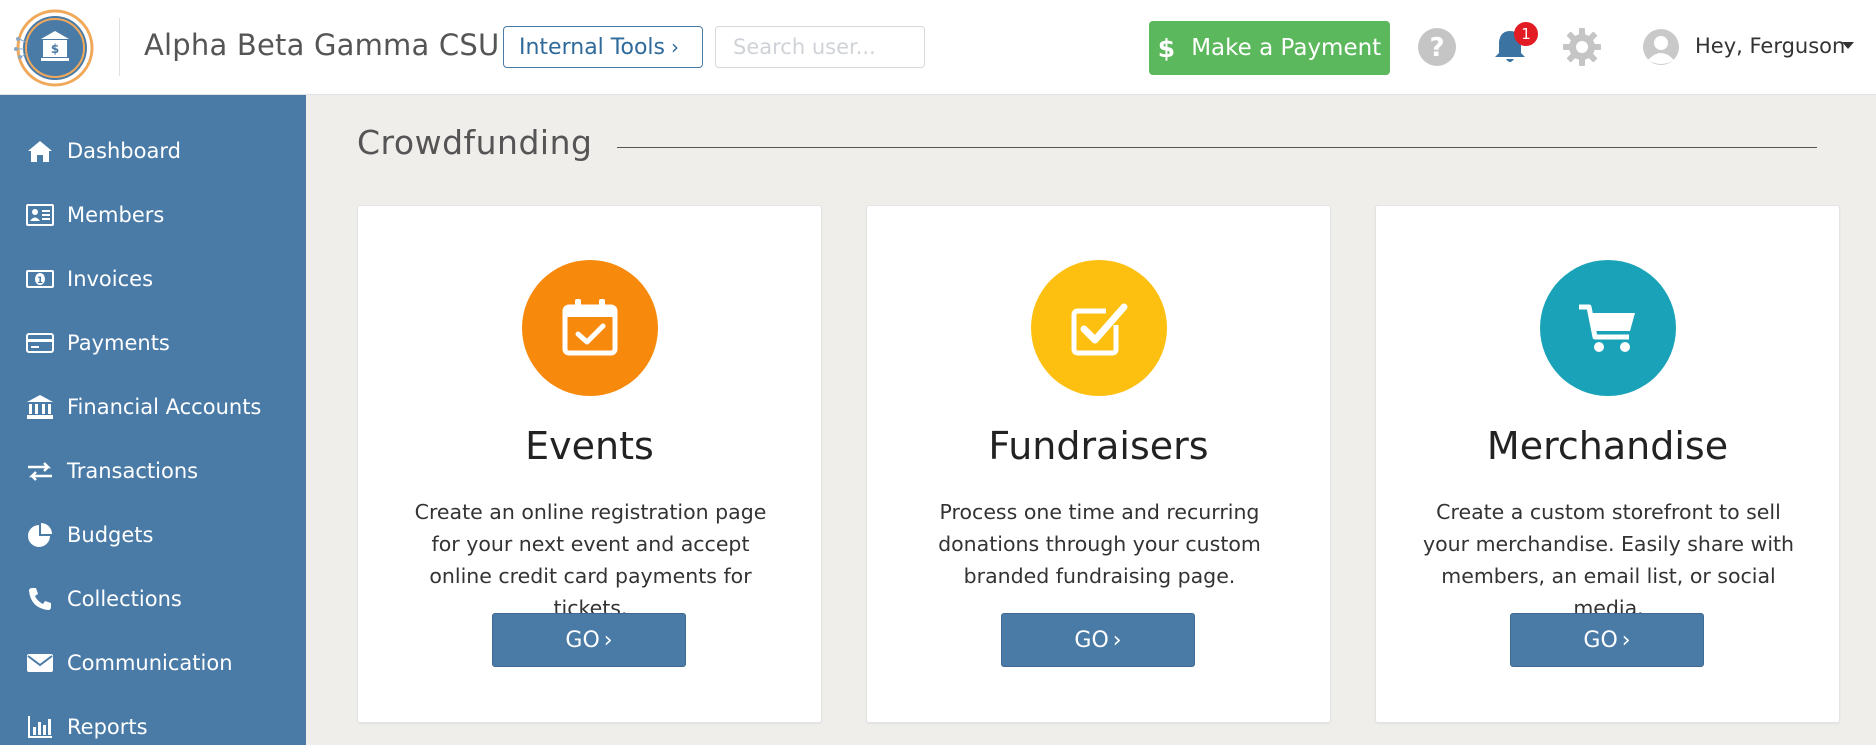 This screenshot has width=1876, height=745. I want to click on sidebar-item-label: Collections, so click(124, 599).